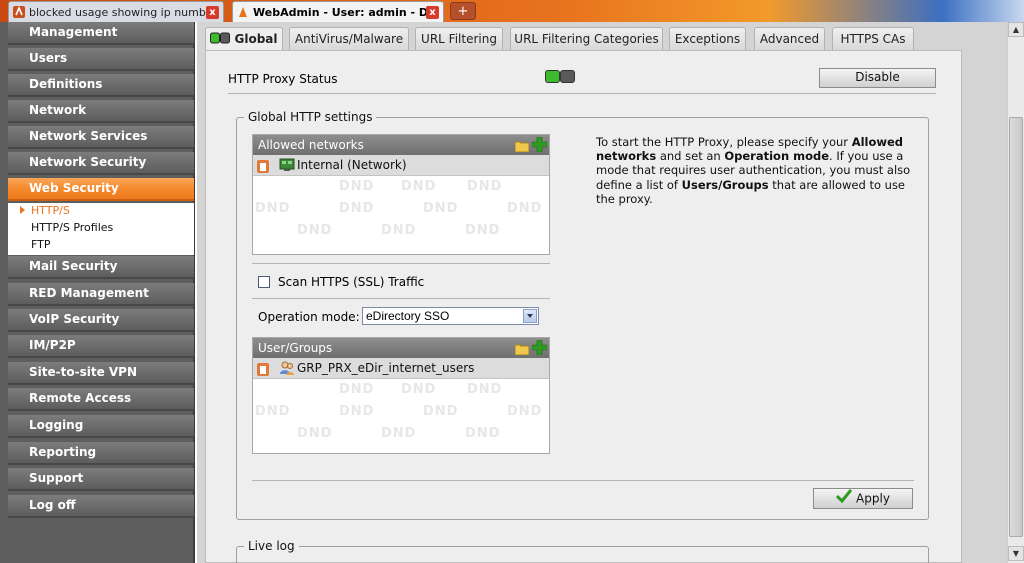  Describe the element at coordinates (311, 145) in the screenshot. I see `allowed-networks-title: Allowed networks` at that location.